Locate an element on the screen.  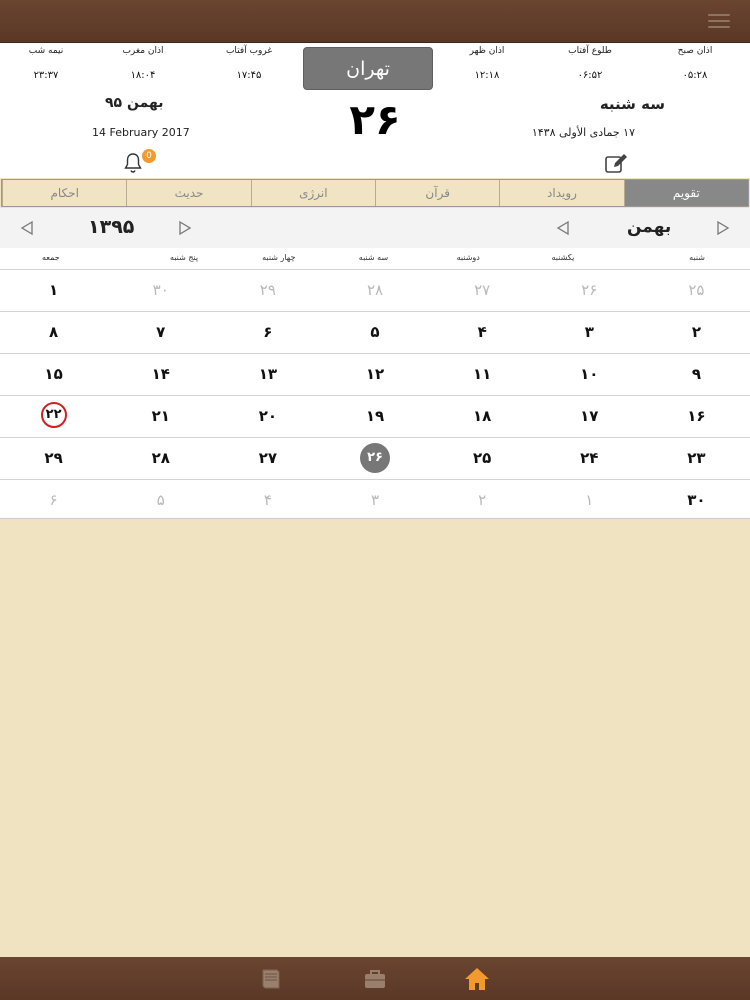
tab-energy: انرژی is located at coordinates (312, 193).